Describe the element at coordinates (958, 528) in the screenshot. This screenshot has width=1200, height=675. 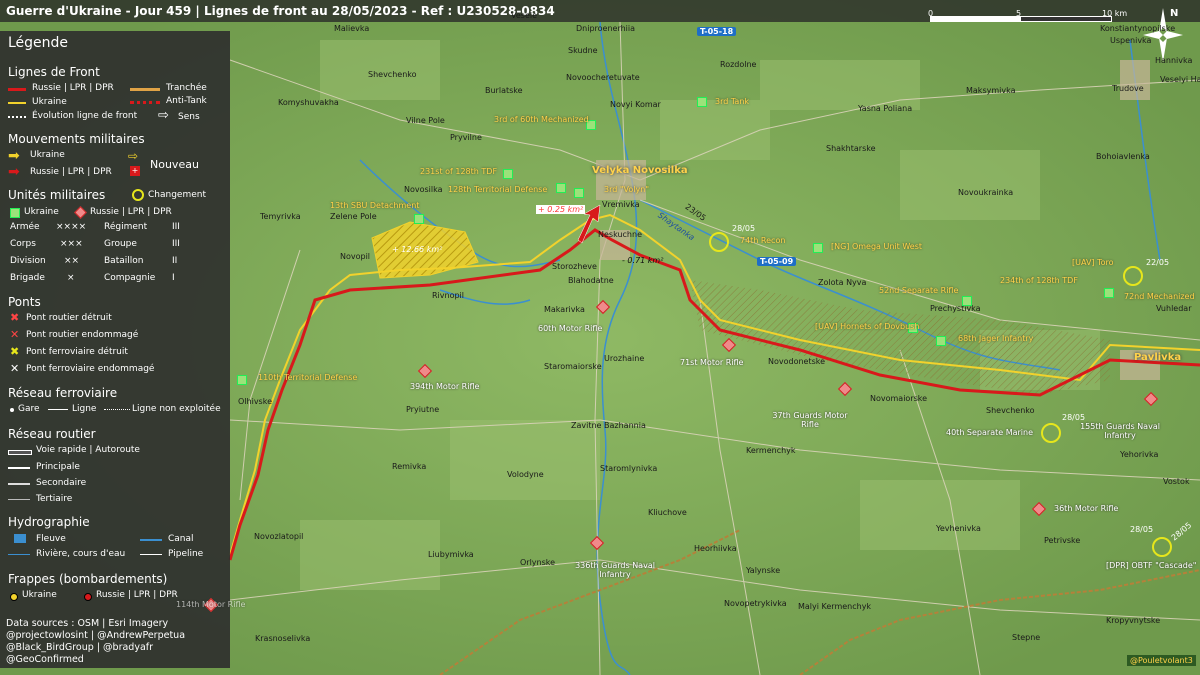
I see `village-label: Yevhenivka` at that location.